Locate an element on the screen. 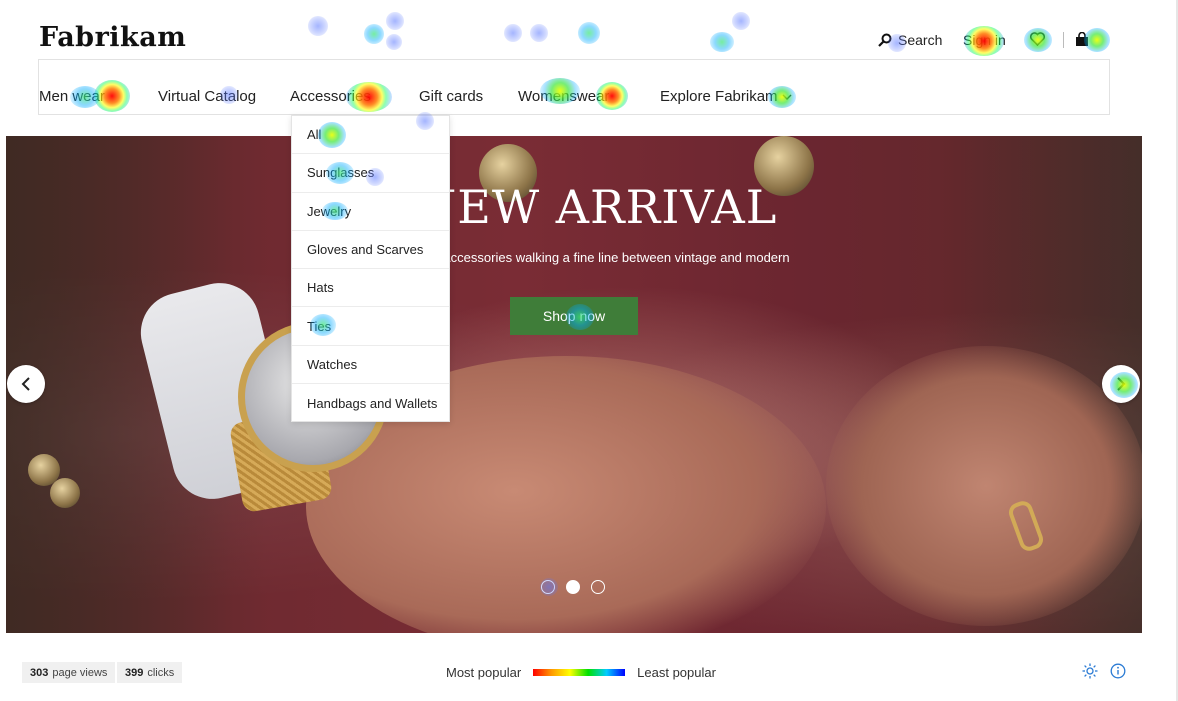  carousel-next-button is located at coordinates (1121, 384).